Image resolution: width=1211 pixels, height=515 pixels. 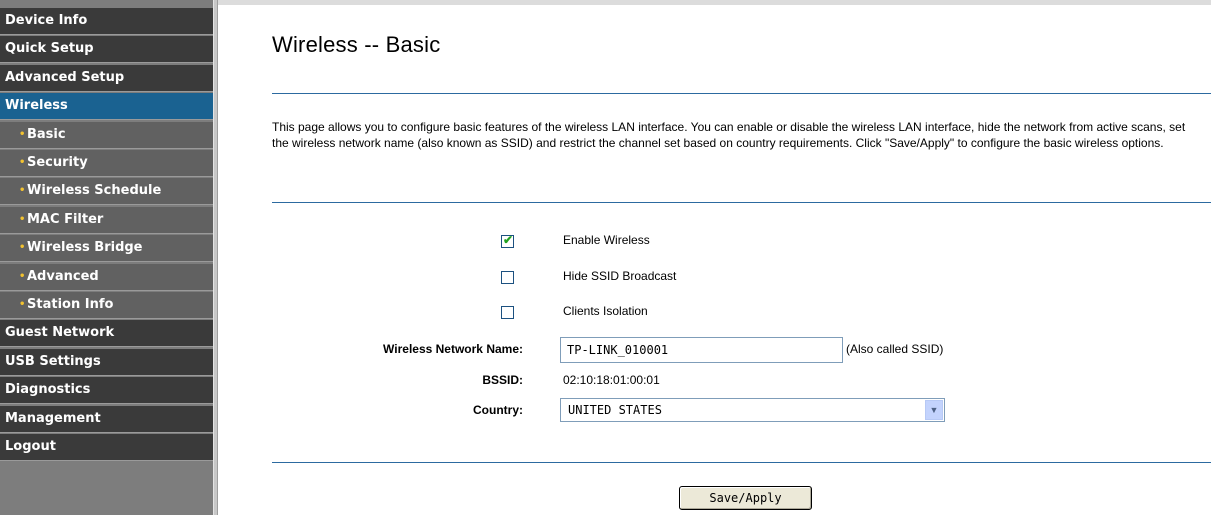 What do you see at coordinates (106, 220) in the screenshot?
I see `sidebar-item-mac-filter: • MAC Filter` at bounding box center [106, 220].